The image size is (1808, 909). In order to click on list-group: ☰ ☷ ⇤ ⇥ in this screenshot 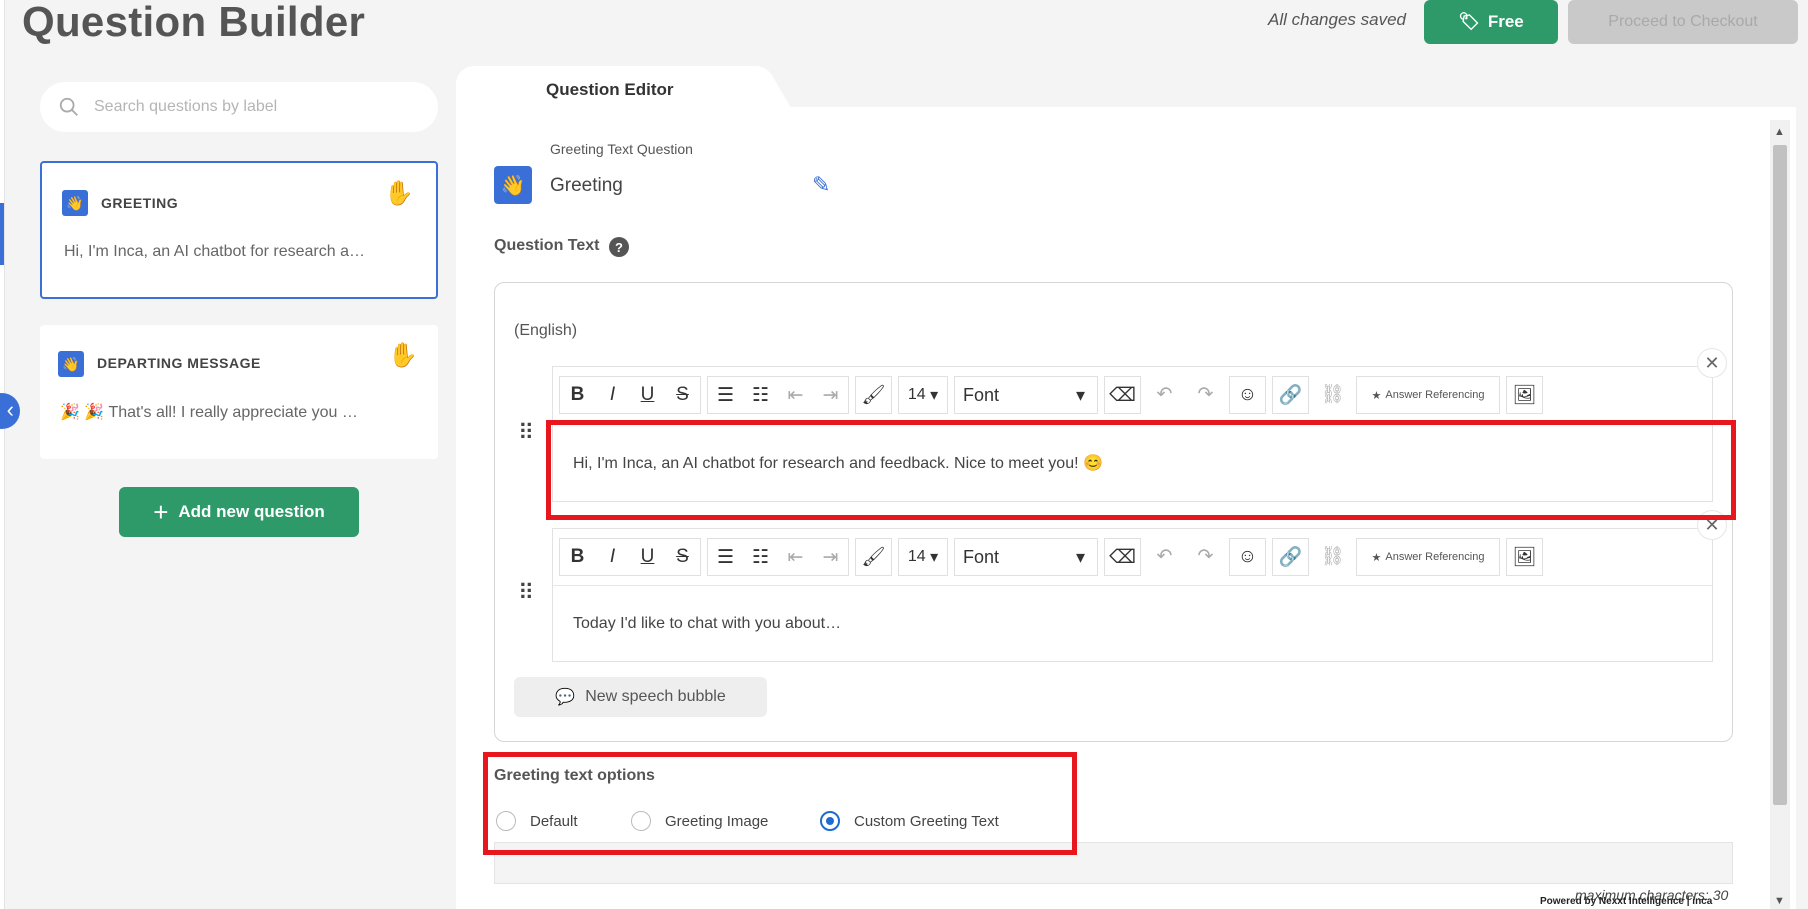, I will do `click(778, 395)`.